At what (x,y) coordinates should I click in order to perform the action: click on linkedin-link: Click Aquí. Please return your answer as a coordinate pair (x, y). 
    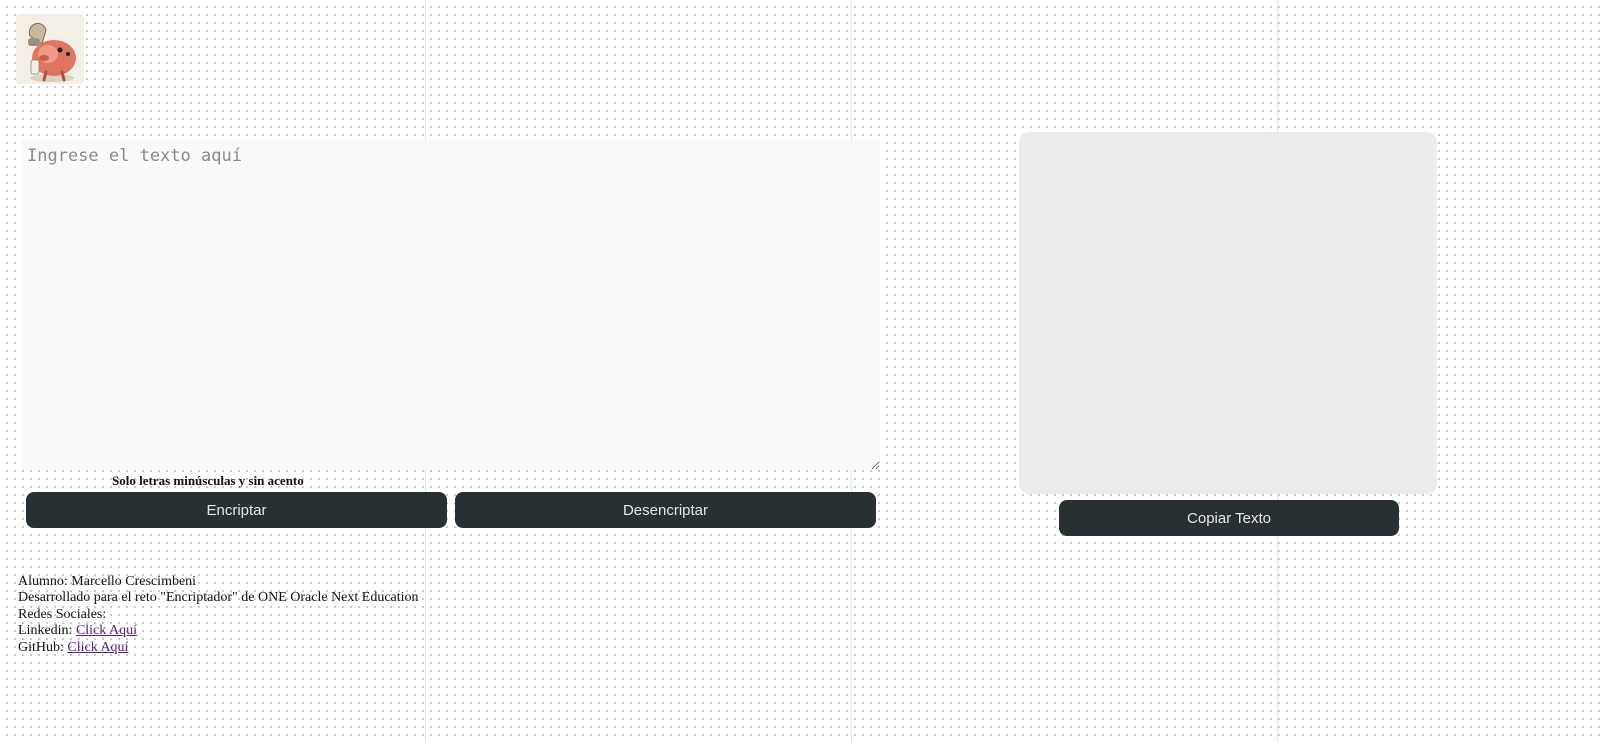
    Looking at the image, I should click on (106, 630).